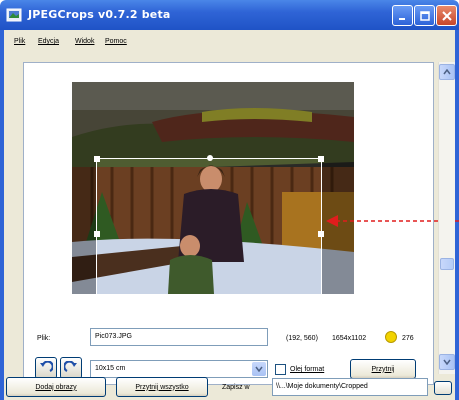 The image size is (459, 400). I want to click on close-button, so click(446, 15).